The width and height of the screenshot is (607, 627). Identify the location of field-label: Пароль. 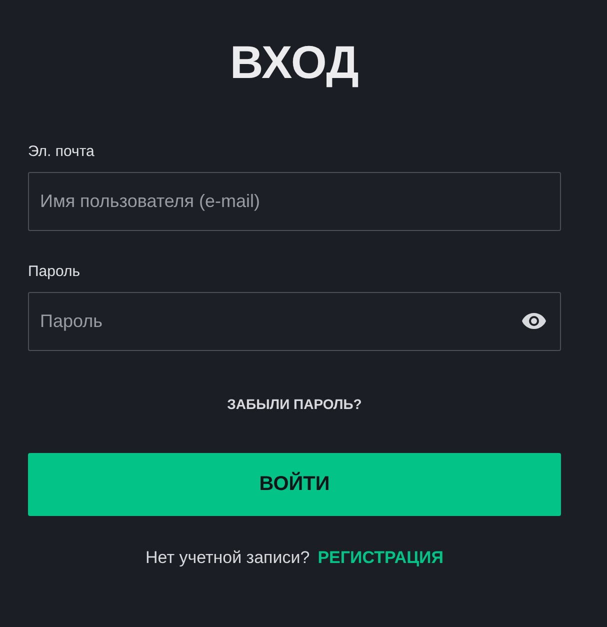
(55, 272).